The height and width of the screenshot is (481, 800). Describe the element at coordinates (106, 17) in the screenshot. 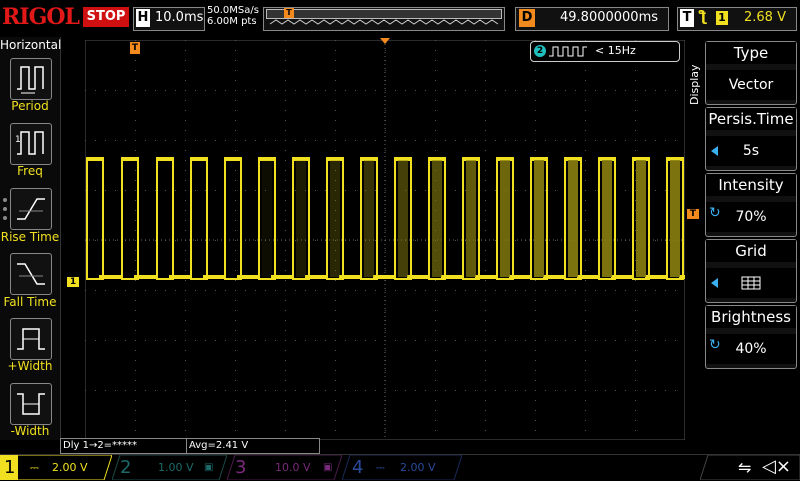

I see `run-stop-indicator: STOP` at that location.